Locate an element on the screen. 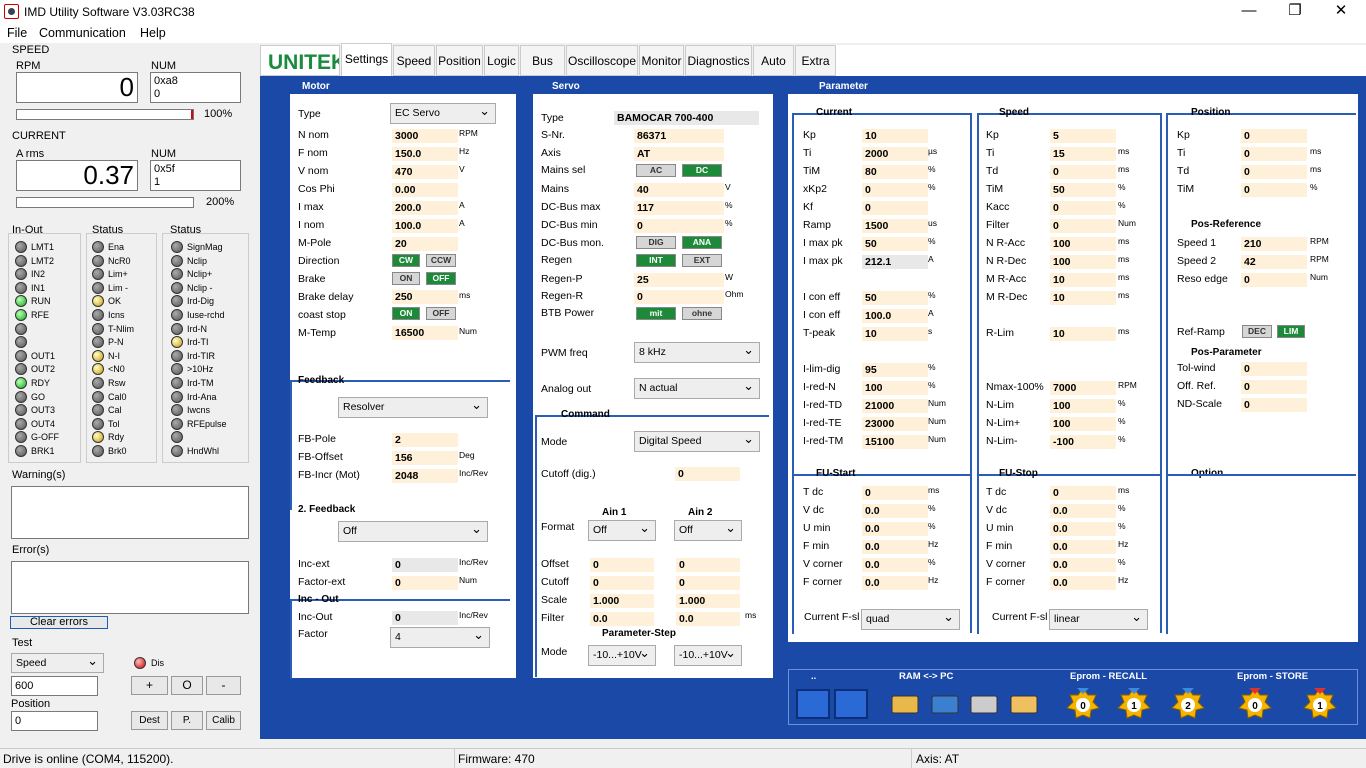 Image resolution: width=1366 pixels, height=768 pixels. brake-off-toggle: OFF is located at coordinates (441, 278).